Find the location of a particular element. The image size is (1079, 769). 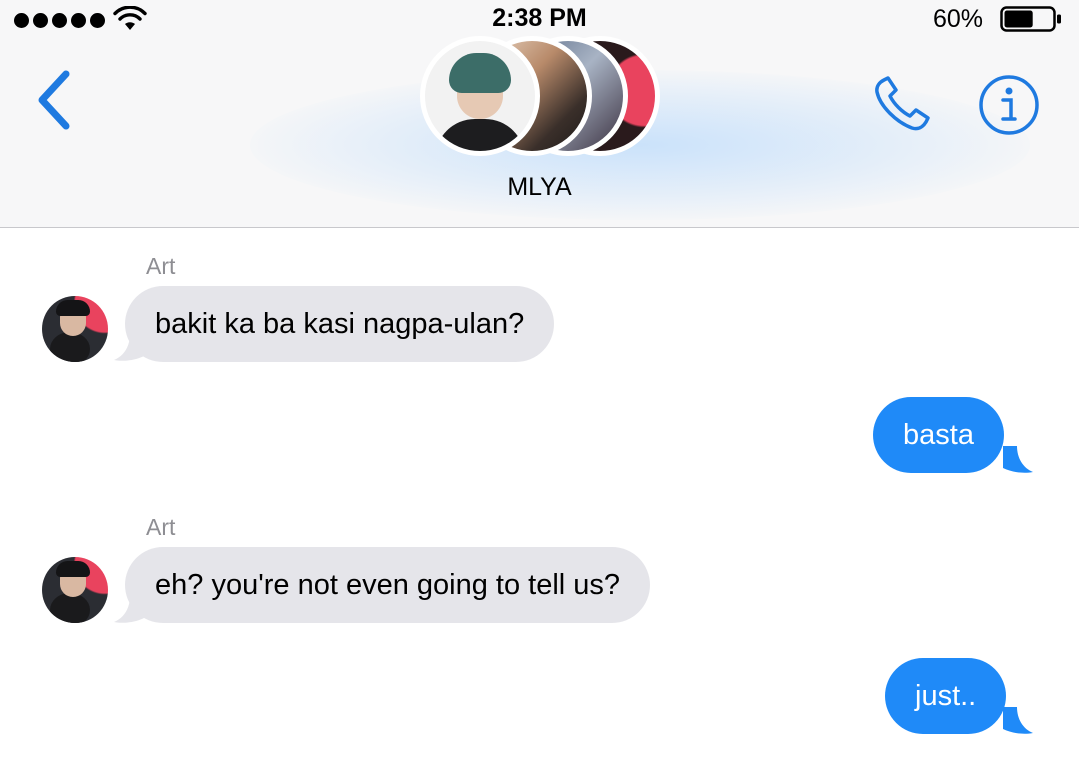

incoming-message-bubble: bakit ka ba kasi nagpa-ulan? is located at coordinates (340, 324).